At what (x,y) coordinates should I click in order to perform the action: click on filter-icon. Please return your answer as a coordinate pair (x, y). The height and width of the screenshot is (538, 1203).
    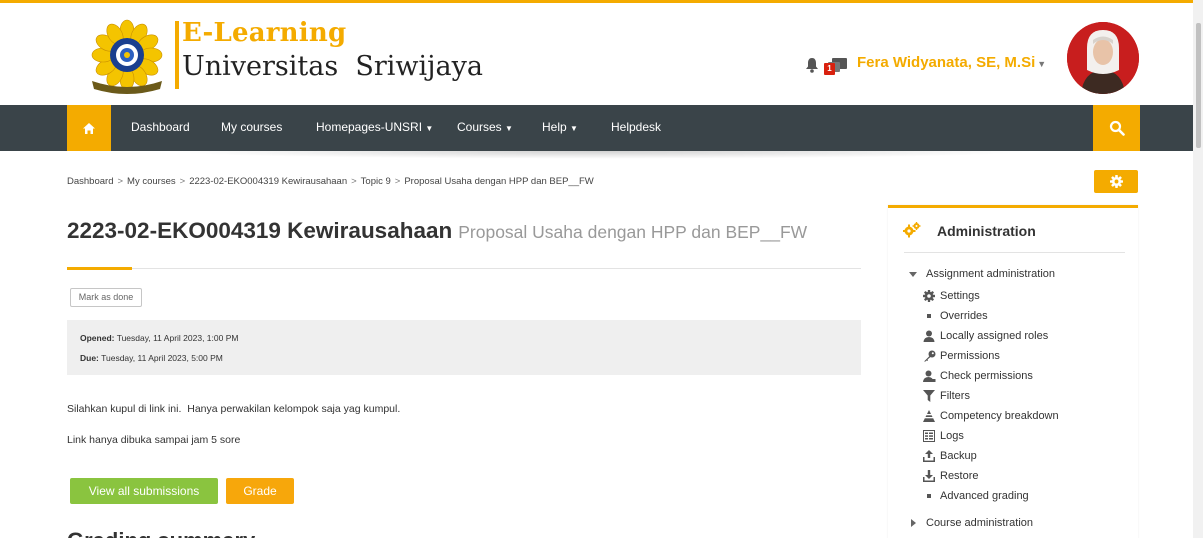
    Looking at the image, I should click on (929, 396).